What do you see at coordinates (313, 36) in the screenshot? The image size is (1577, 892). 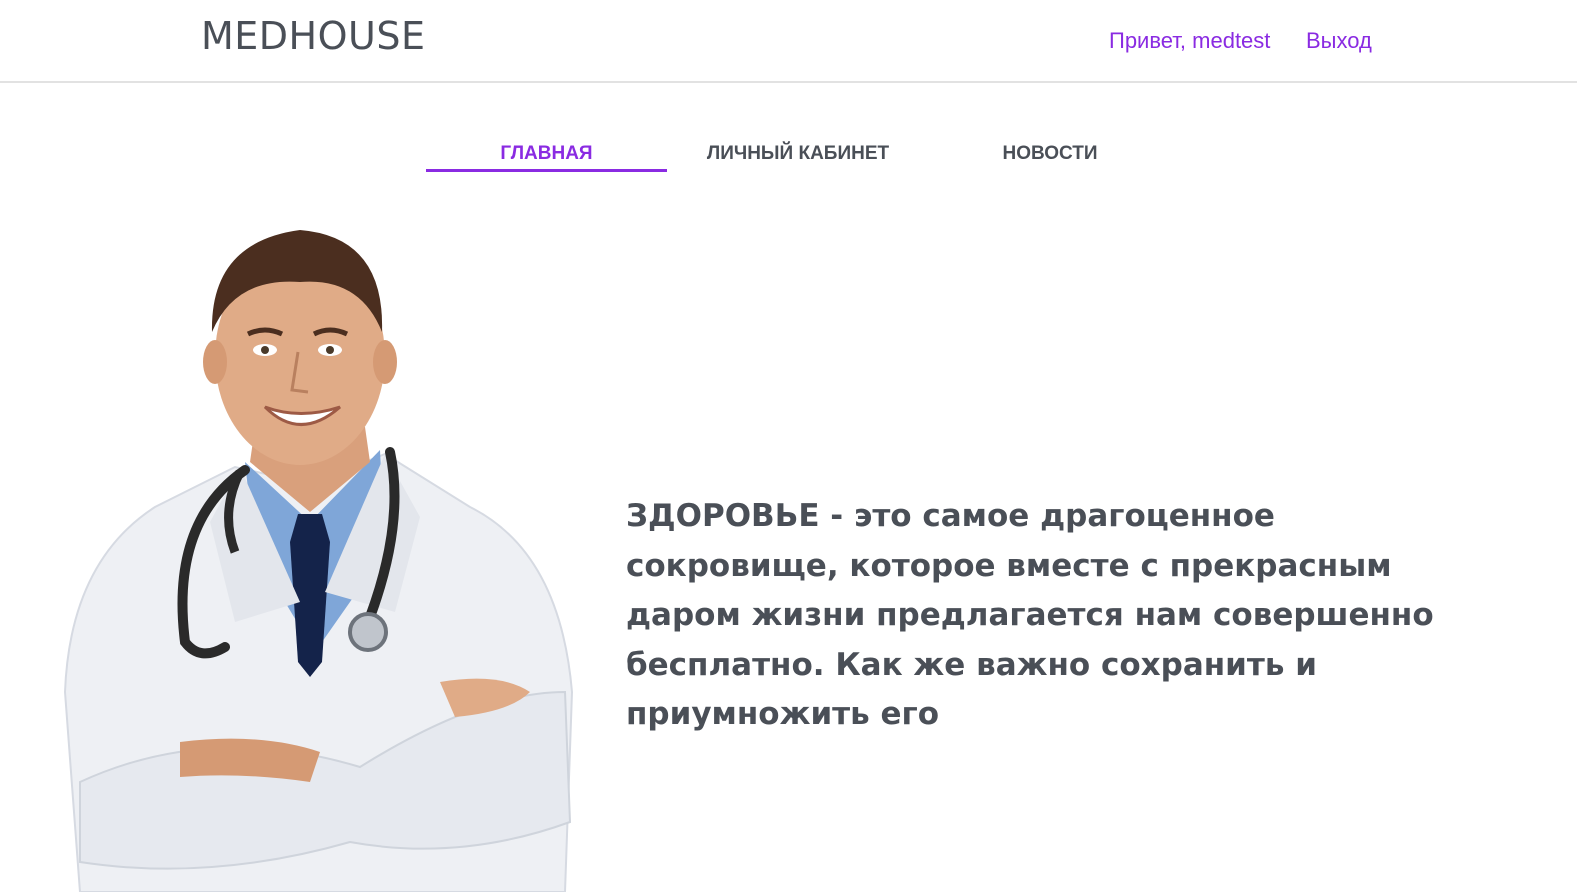 I see `site-logo: MEDHOUSE` at bounding box center [313, 36].